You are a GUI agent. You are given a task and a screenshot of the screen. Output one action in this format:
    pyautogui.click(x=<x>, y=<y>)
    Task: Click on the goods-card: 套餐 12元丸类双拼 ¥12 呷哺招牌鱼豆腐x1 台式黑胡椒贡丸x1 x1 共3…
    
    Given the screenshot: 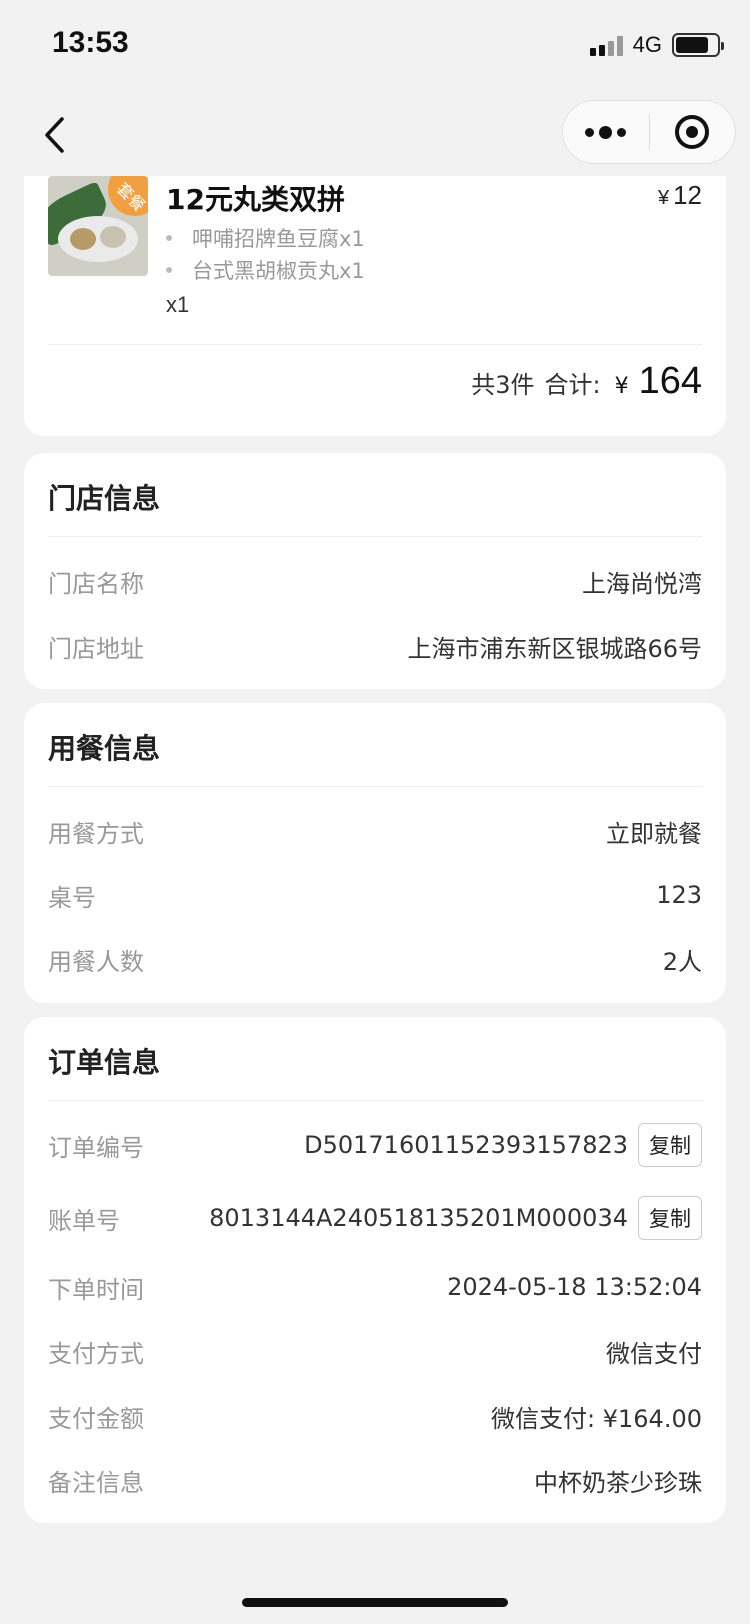 What is the action you would take?
    pyautogui.click(x=375, y=306)
    